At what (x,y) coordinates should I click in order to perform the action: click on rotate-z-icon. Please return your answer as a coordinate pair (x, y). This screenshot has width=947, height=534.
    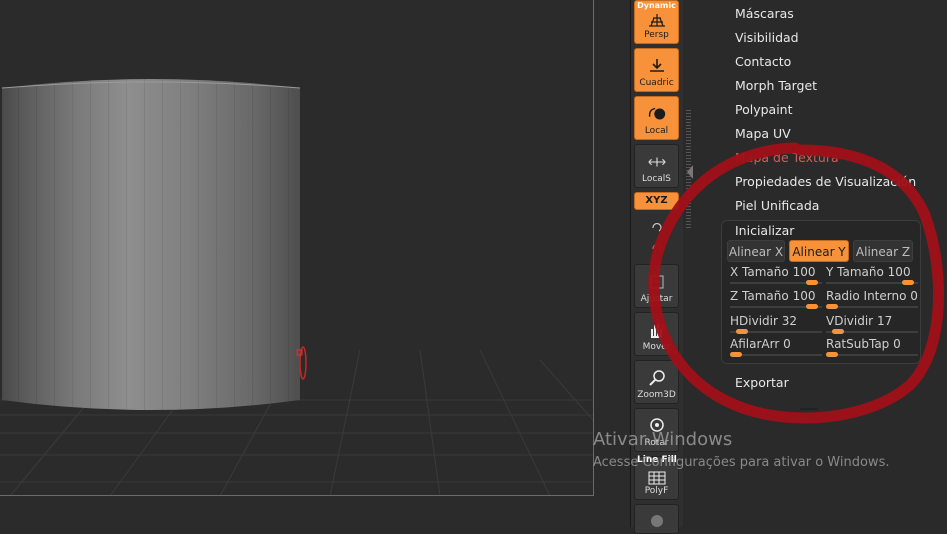
    Looking at the image, I should click on (657, 248).